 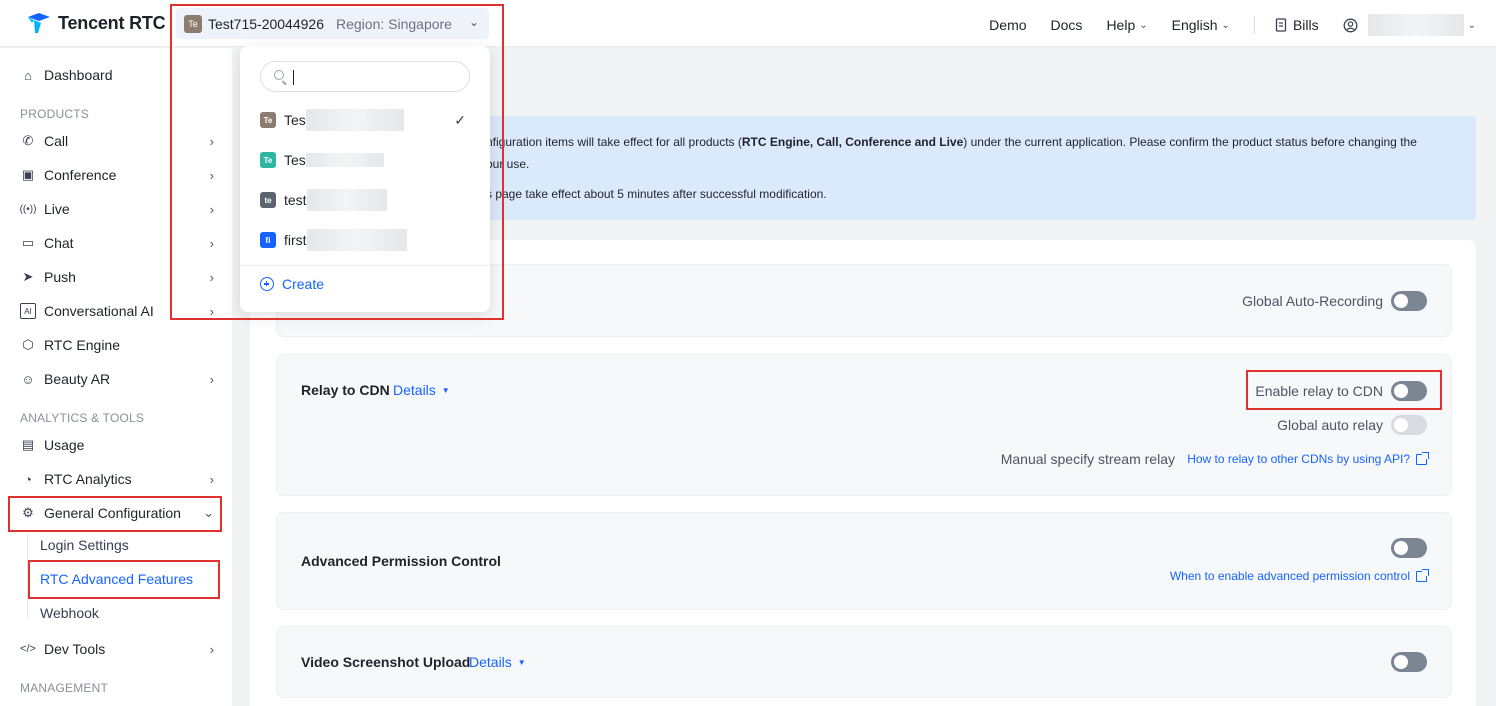 I want to click on bills-icon, so click(x=1281, y=24).